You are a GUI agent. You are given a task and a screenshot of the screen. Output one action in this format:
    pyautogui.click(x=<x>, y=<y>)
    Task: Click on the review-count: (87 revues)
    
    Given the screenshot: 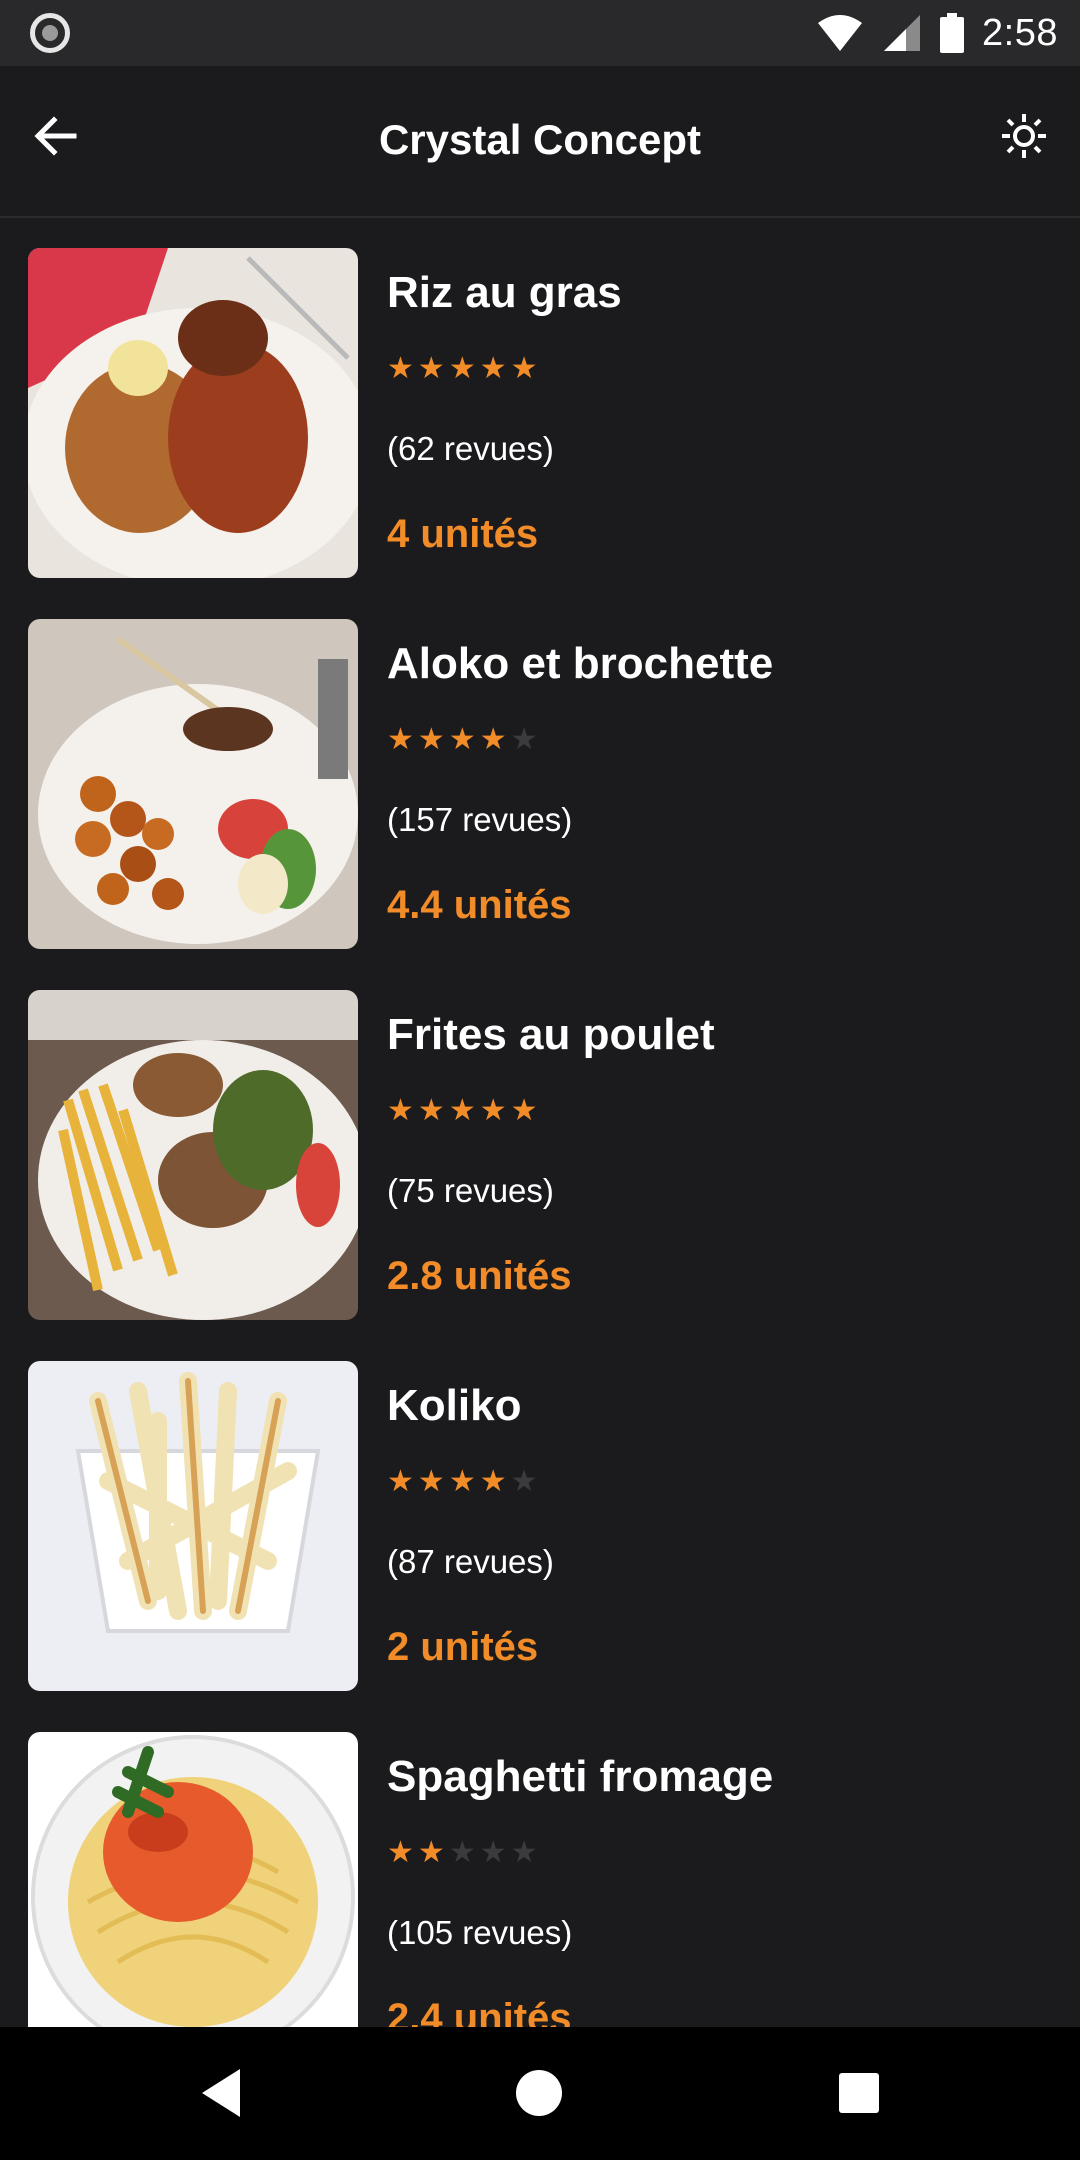 What is the action you would take?
    pyautogui.click(x=470, y=1561)
    